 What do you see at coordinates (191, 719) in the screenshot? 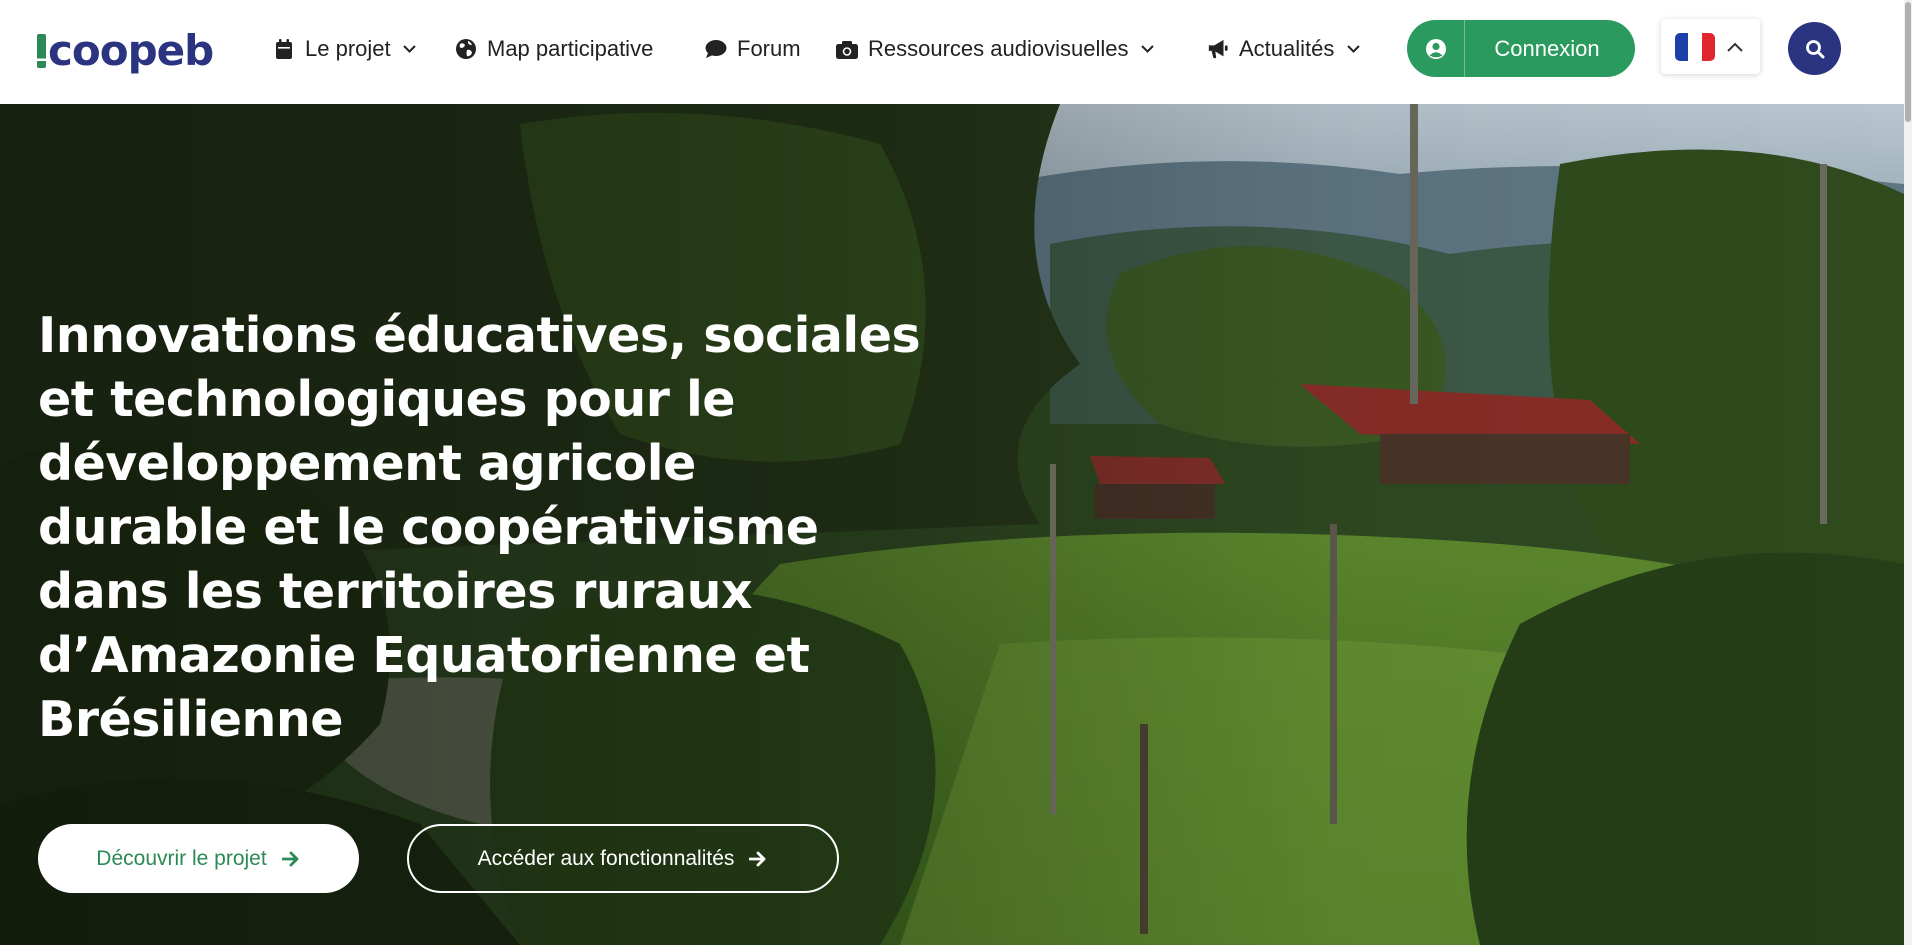
I see `hero-title-line: Brésilienne` at bounding box center [191, 719].